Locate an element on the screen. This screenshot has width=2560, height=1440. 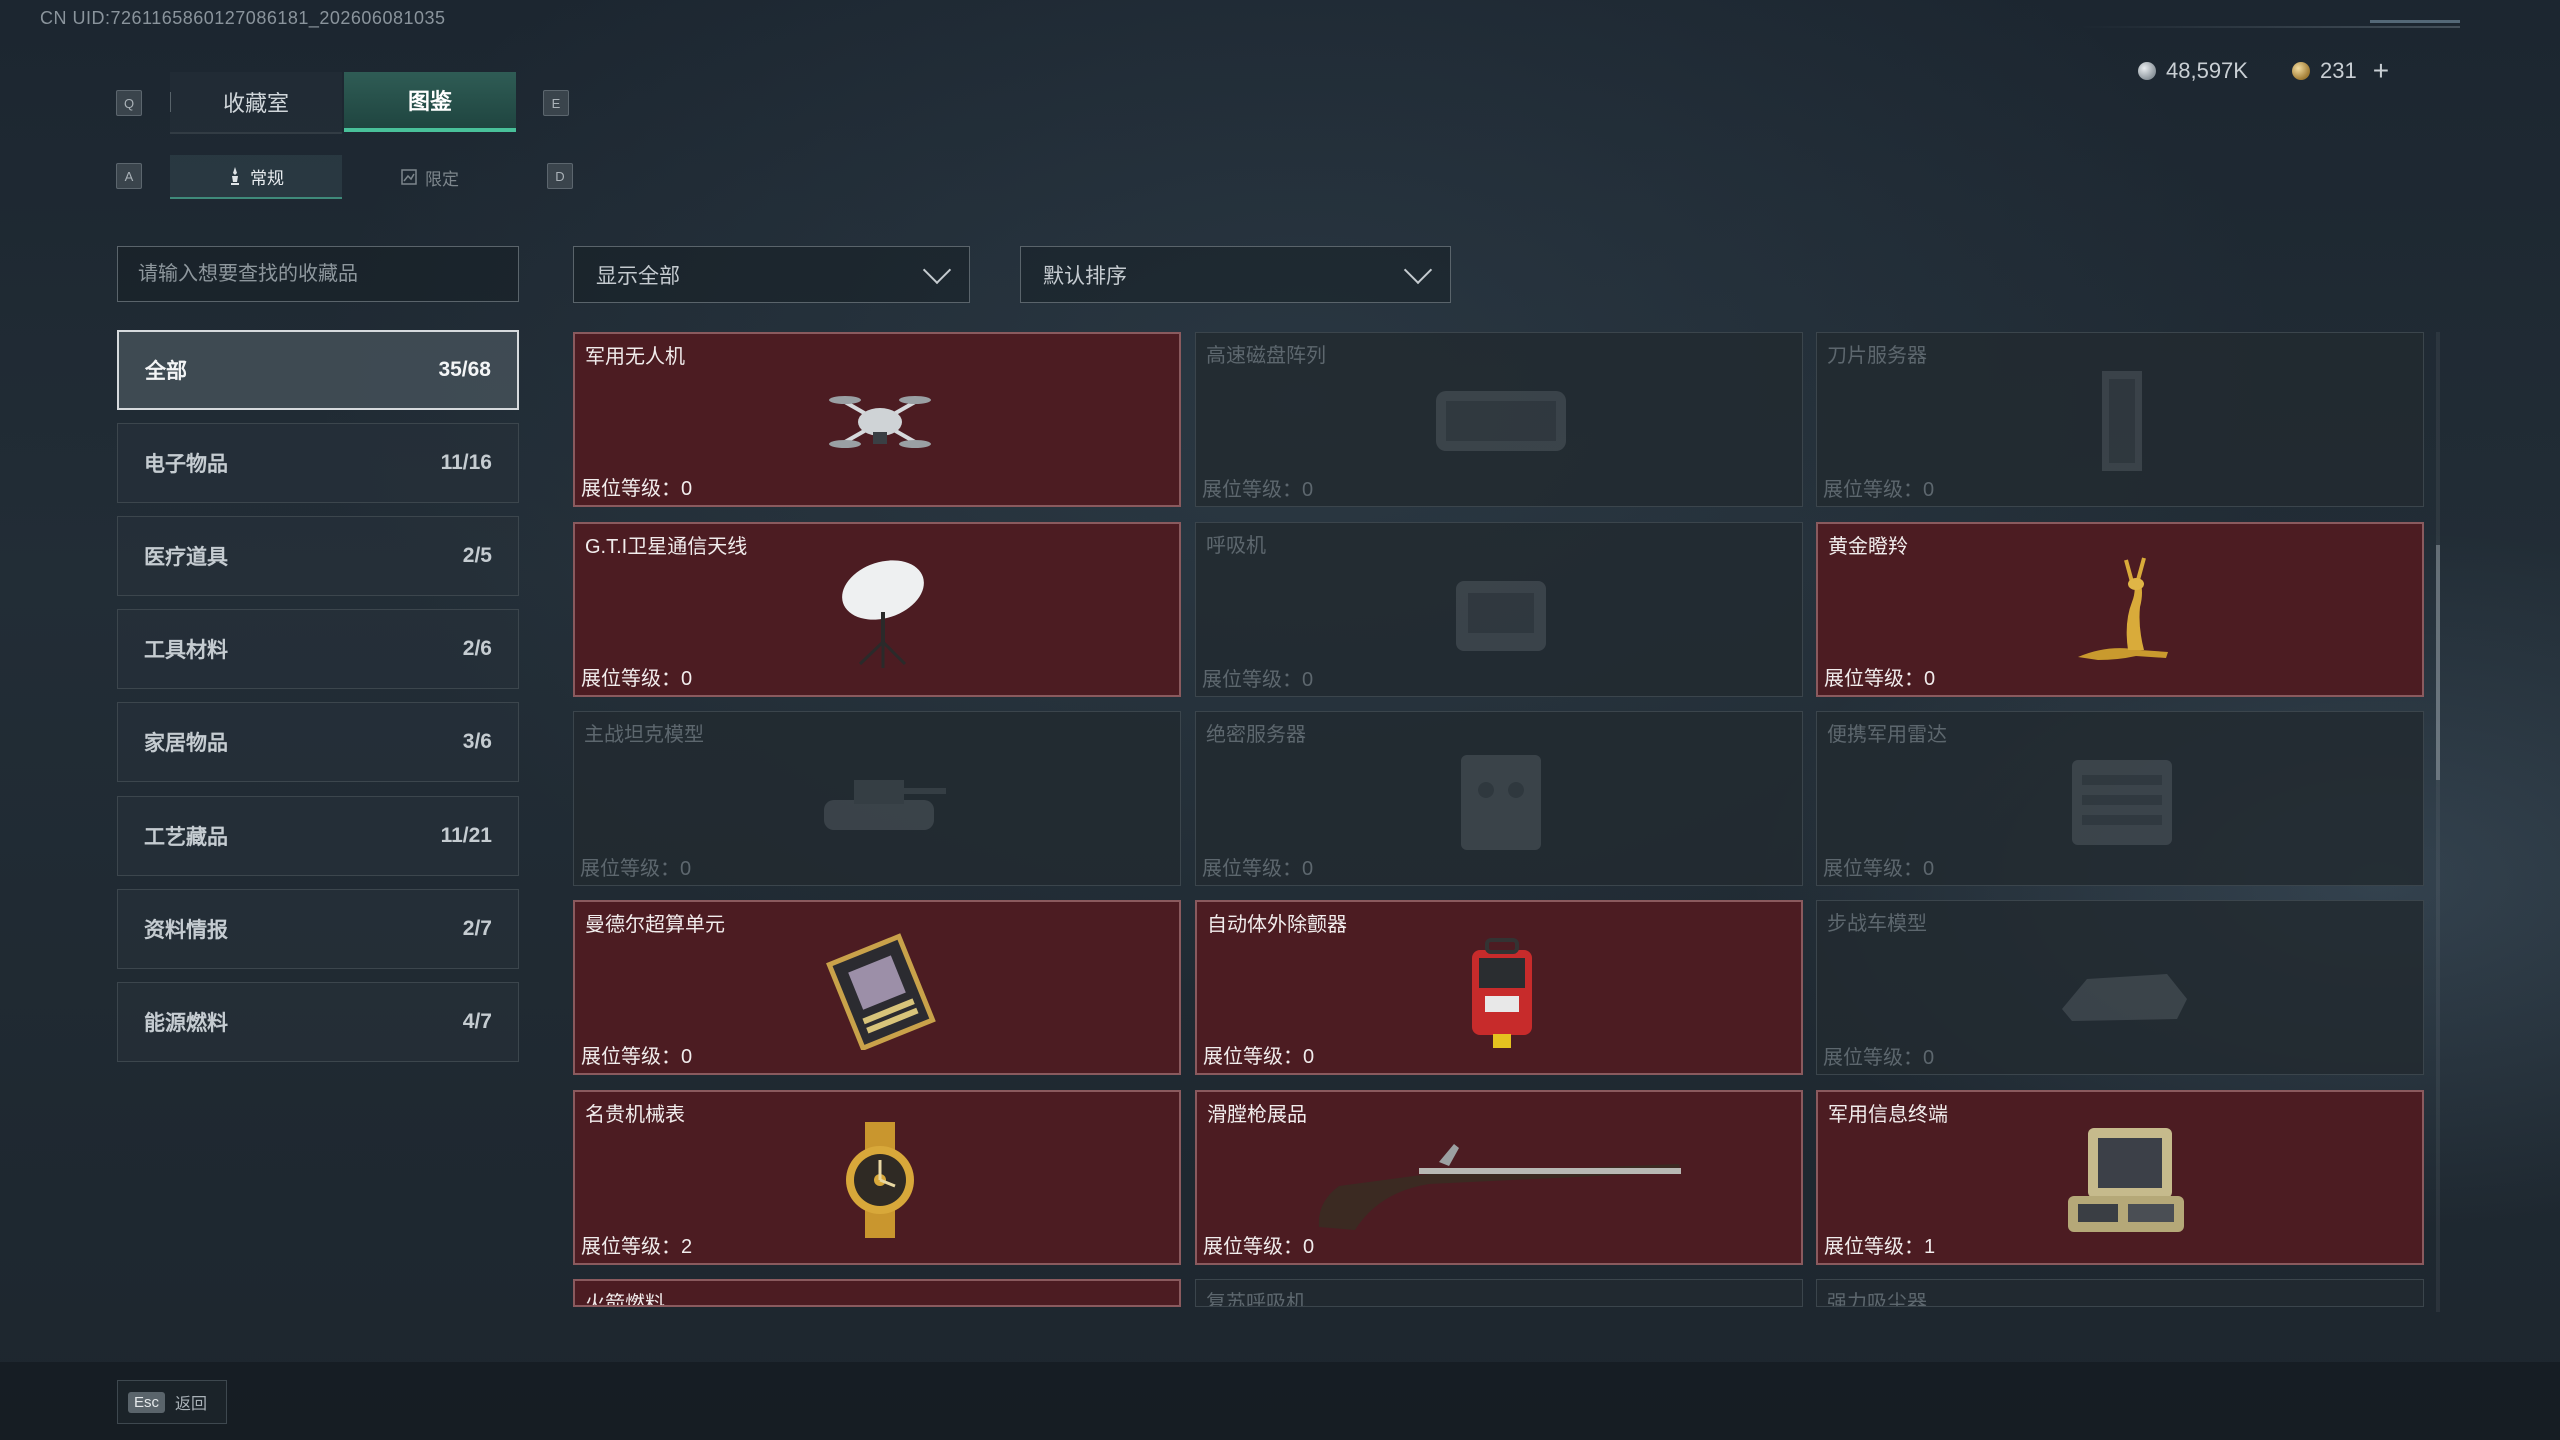
item-name: 便携军用雷达 is located at coordinates (1887, 735).